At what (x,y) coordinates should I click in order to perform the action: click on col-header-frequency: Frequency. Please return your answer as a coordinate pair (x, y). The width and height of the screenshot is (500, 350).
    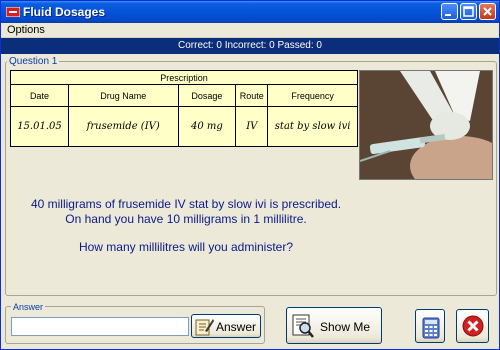
    Looking at the image, I should click on (312, 95).